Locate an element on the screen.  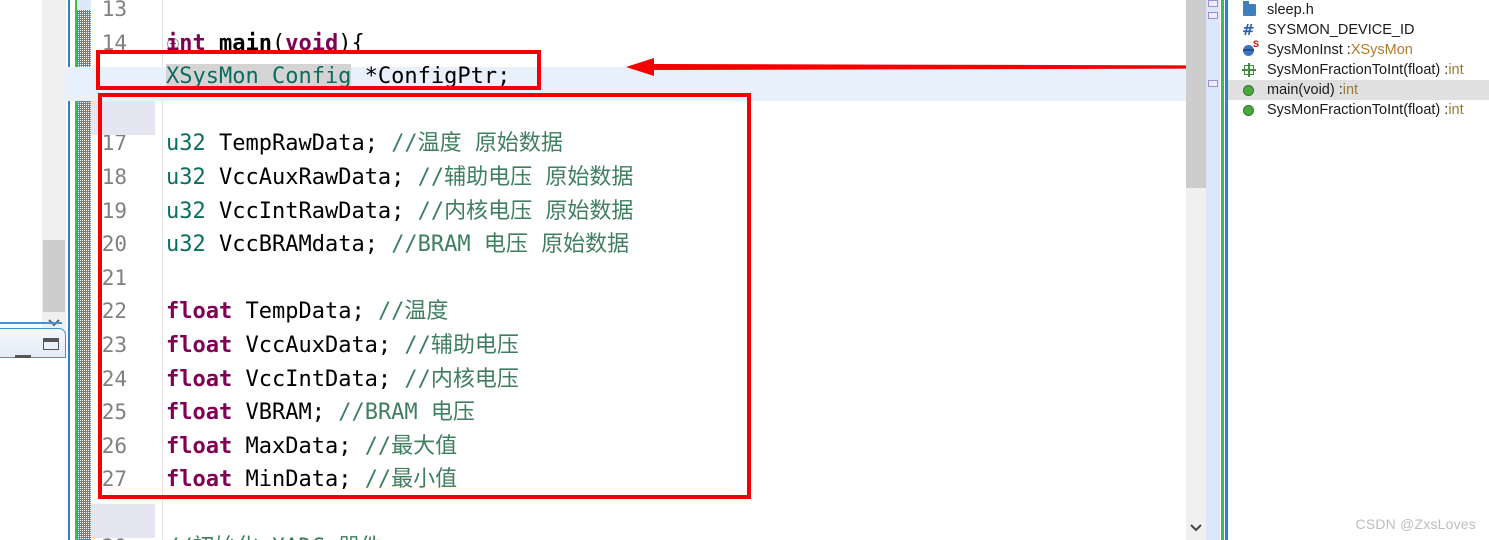
editor-scrollbar-down-arrow is located at coordinates (1196, 528).